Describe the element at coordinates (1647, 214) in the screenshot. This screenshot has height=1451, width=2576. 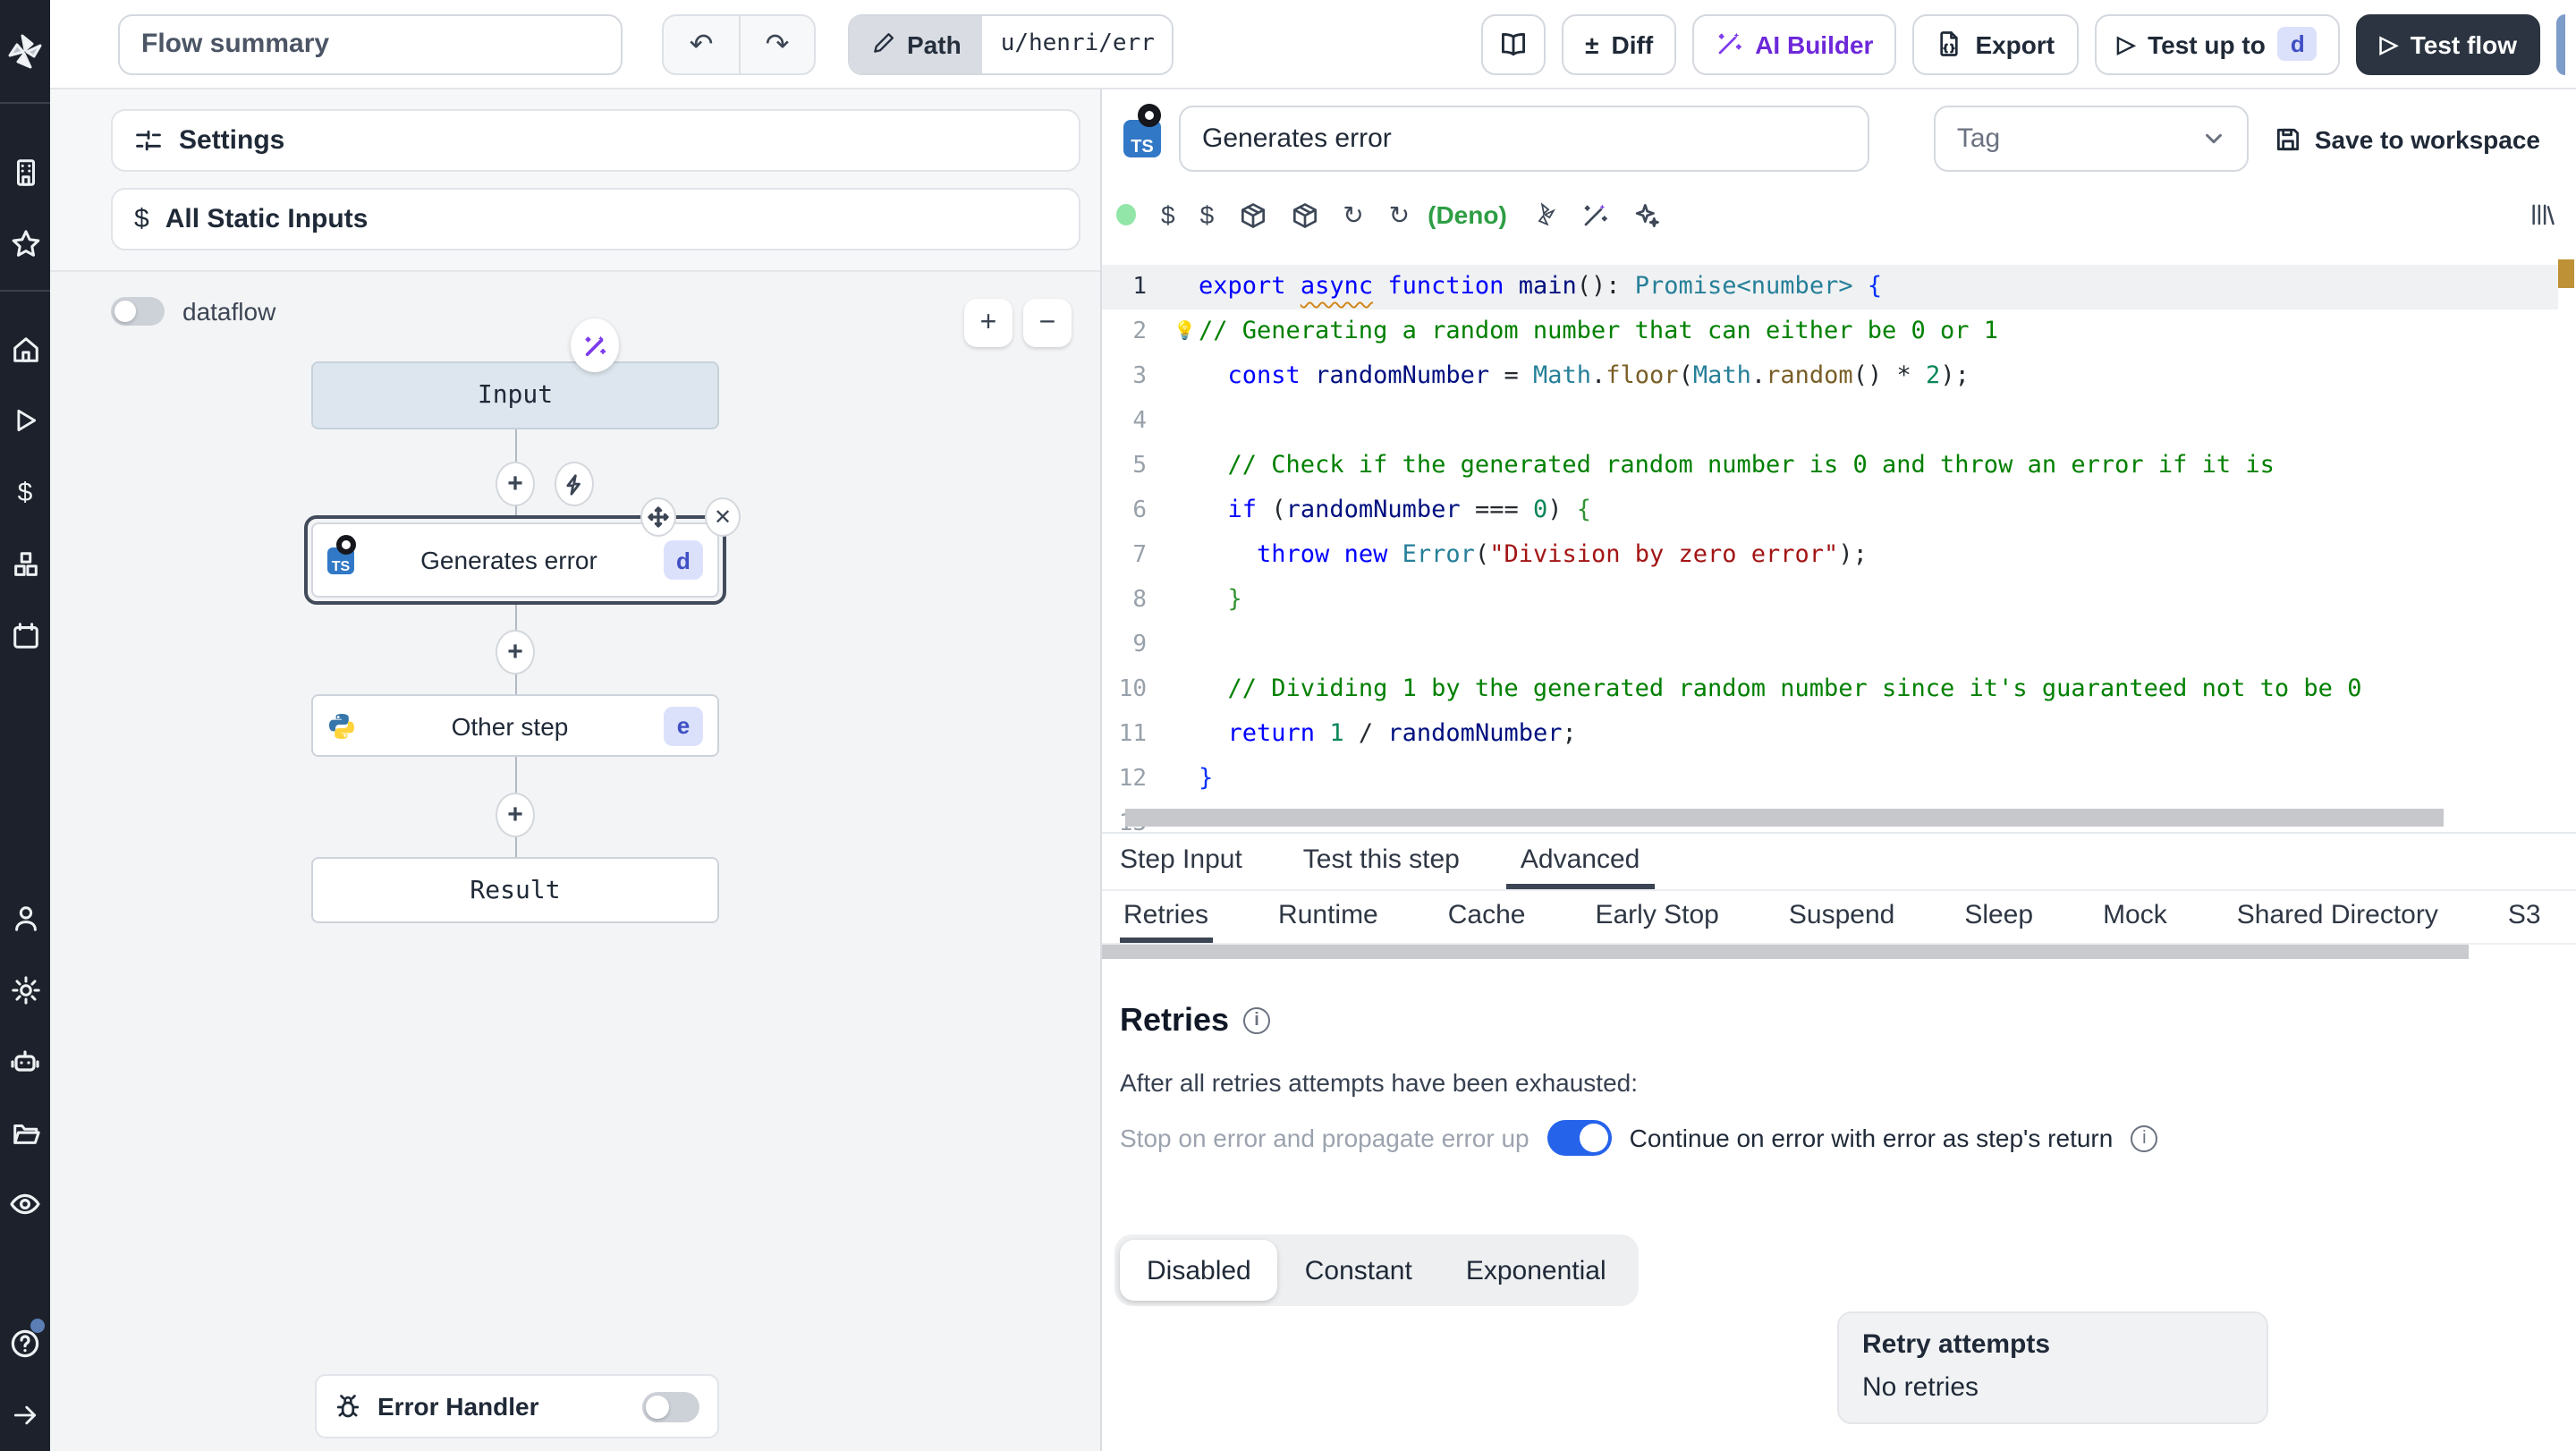
I see `sparkles-icon` at that location.